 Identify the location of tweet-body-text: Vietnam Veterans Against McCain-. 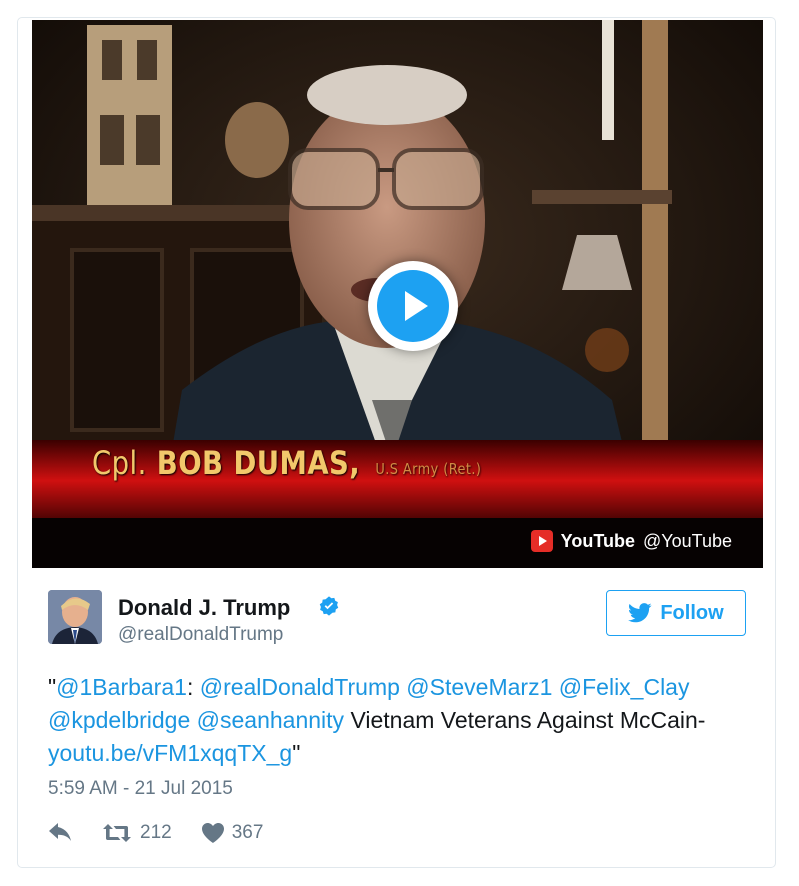
(528, 720).